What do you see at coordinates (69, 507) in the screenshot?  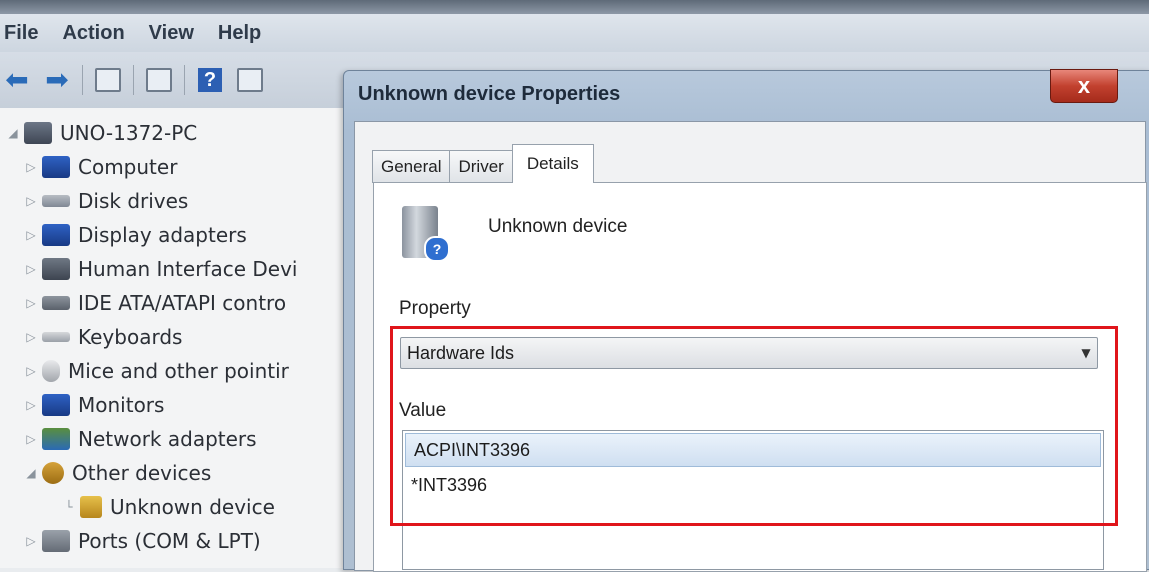 I see `tree-connector-icon: └` at bounding box center [69, 507].